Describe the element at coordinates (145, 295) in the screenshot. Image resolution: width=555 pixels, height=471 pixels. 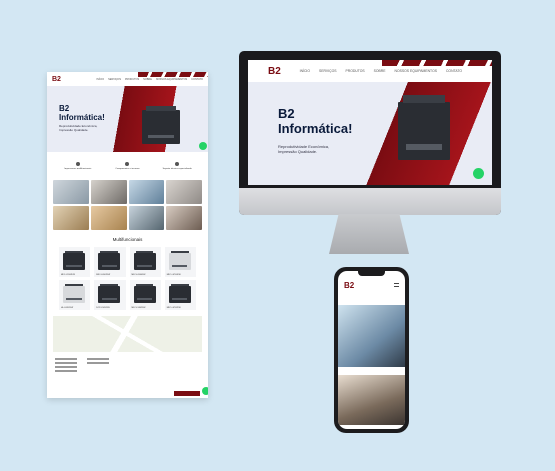
I see `product-card: MFC-L5802DW` at that location.